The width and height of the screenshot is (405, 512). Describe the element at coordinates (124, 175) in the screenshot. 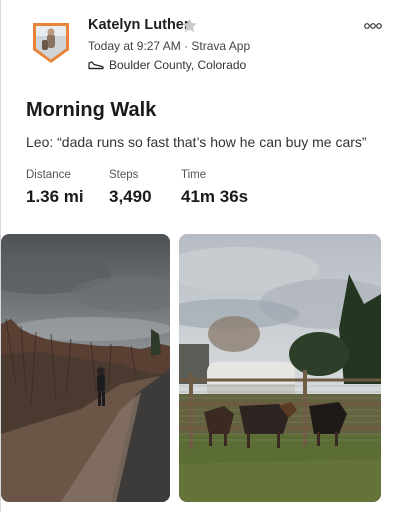

I see `stat-steps-label: Steps` at that location.